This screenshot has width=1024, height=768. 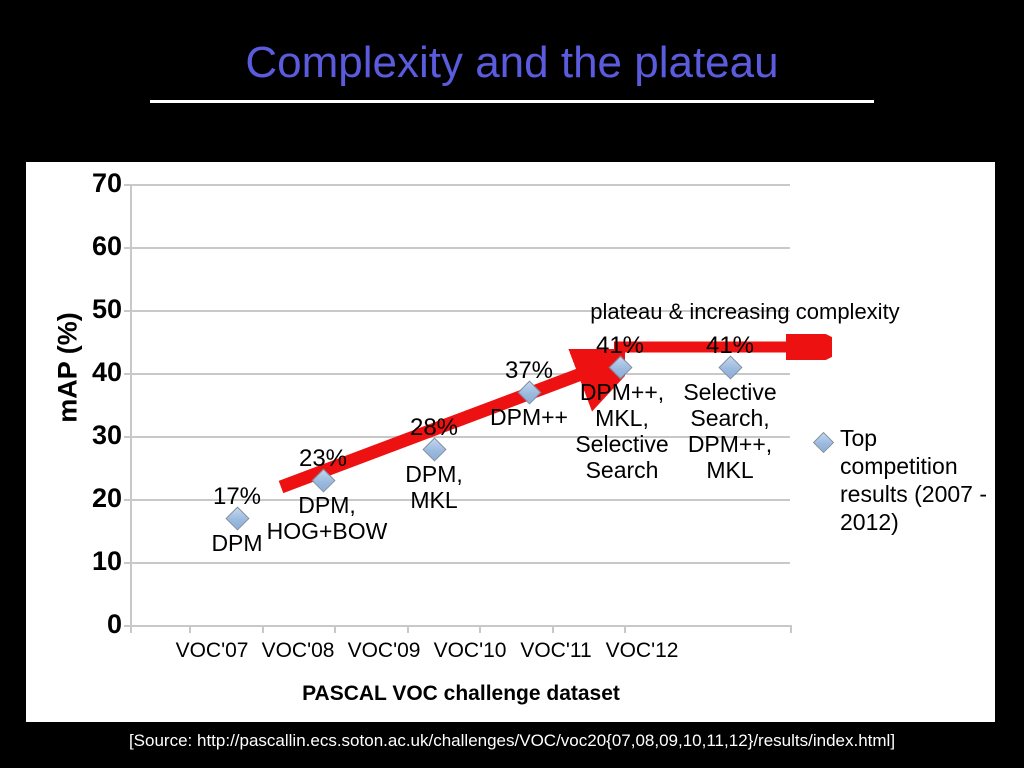 I want to click on page-title: Complexity and the plateau, so click(x=512, y=62).